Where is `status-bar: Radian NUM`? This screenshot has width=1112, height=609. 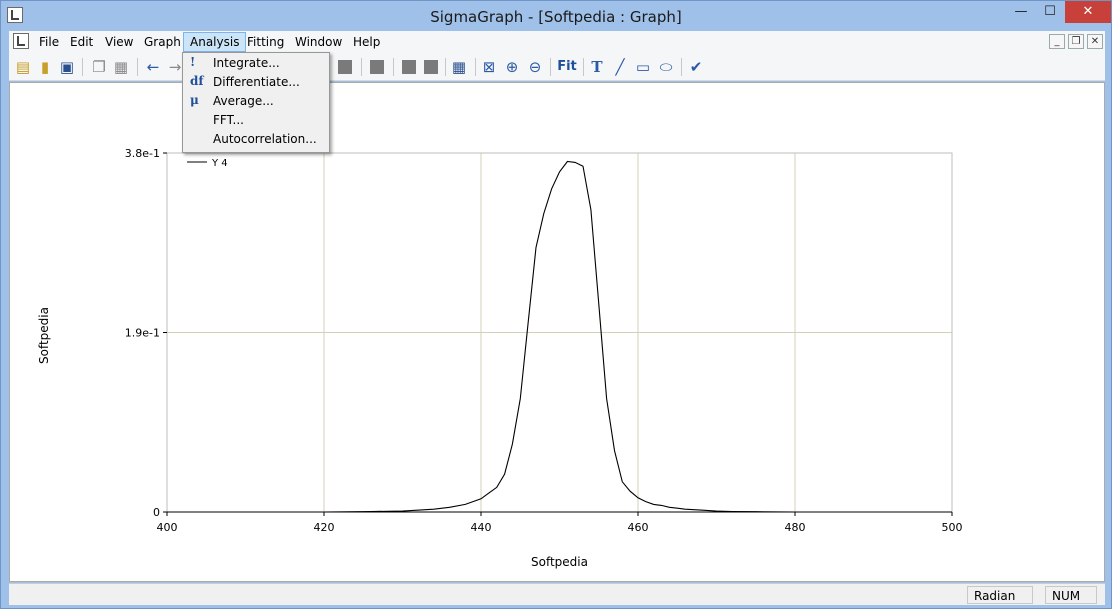
status-bar: Radian NUM is located at coordinates (557, 594).